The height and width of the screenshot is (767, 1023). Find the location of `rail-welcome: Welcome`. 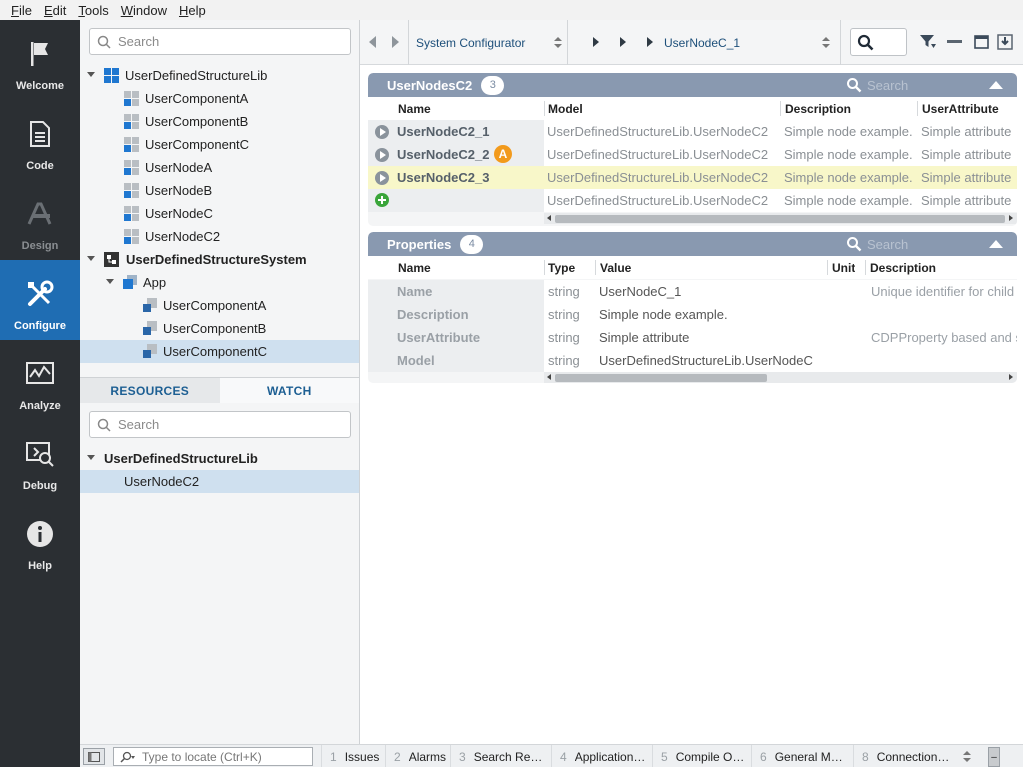

rail-welcome: Welcome is located at coordinates (40, 60).